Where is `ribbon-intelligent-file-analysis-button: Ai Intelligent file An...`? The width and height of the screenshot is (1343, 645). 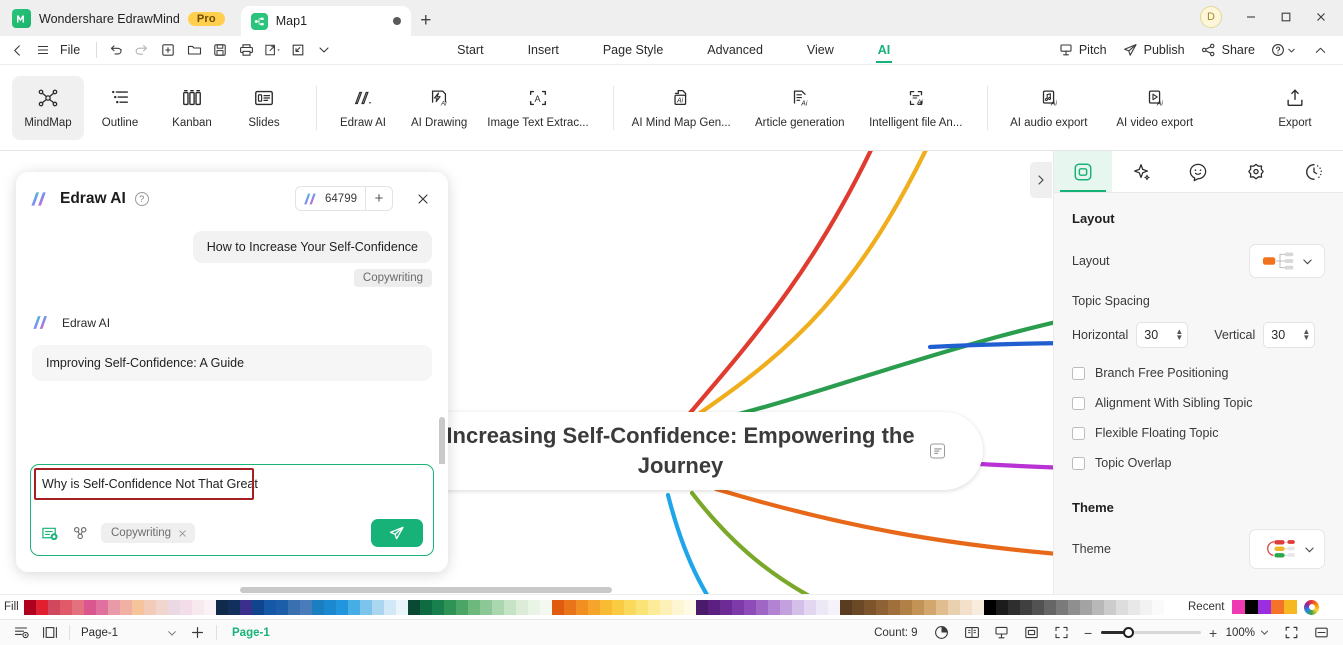
ribbon-intelligent-file-analysis-button: Ai Intelligent file An... is located at coordinates (916, 108).